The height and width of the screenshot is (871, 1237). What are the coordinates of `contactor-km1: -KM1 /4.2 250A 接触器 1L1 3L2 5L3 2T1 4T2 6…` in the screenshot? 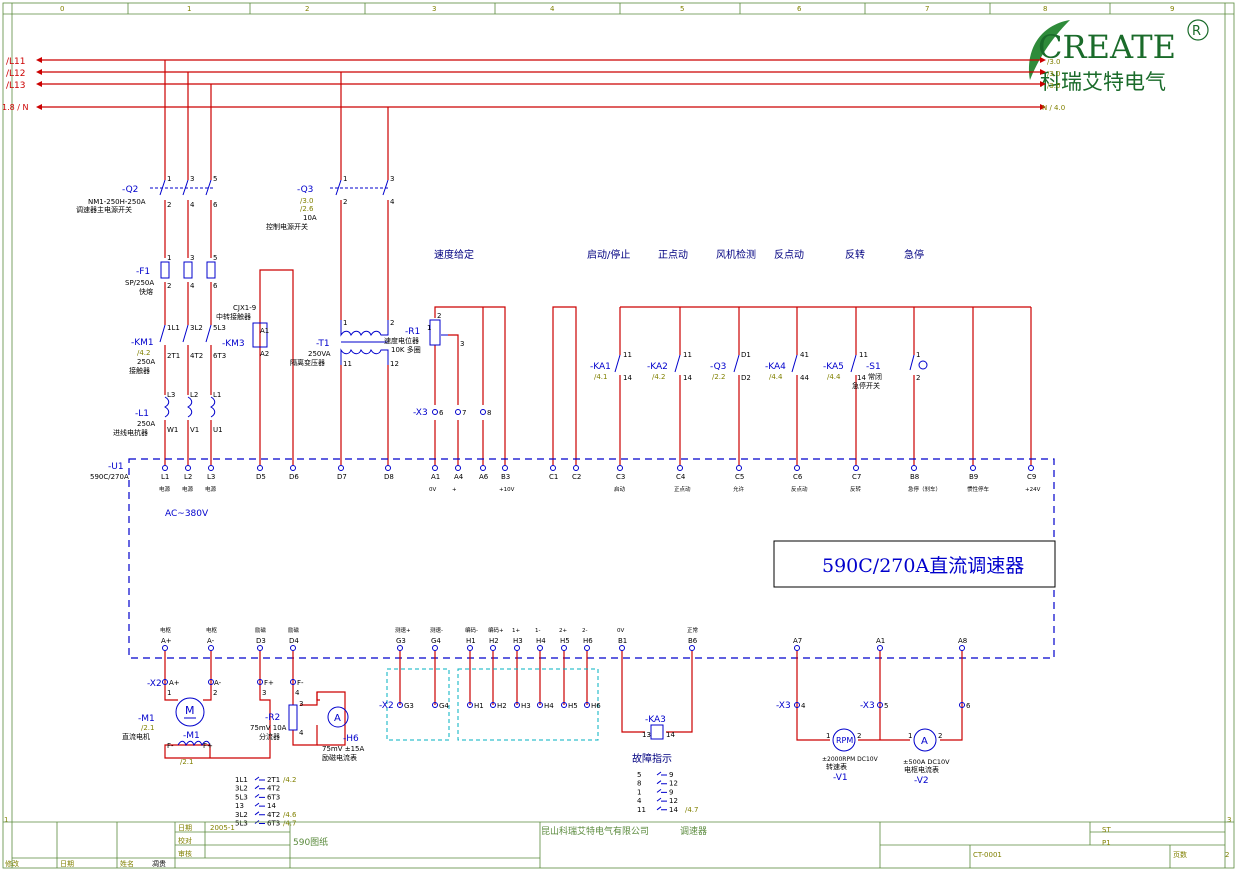 It's located at (177, 349).